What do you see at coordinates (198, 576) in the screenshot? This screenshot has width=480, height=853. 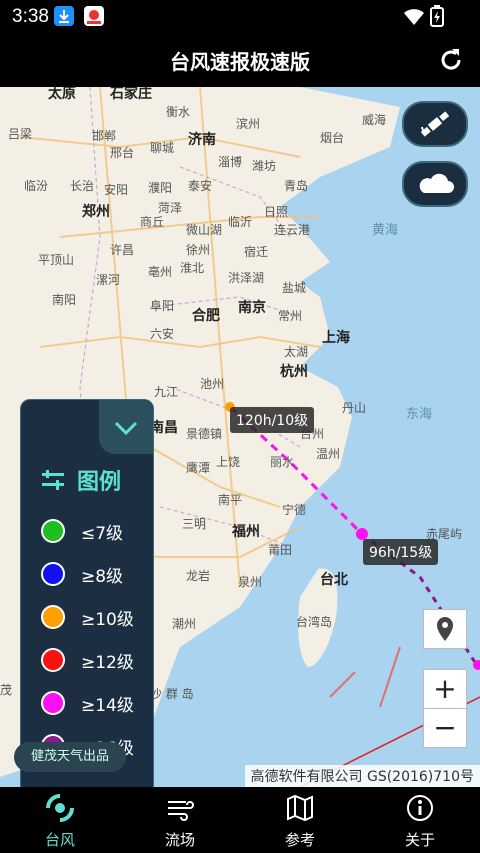 I see `city-label: 龙岩` at bounding box center [198, 576].